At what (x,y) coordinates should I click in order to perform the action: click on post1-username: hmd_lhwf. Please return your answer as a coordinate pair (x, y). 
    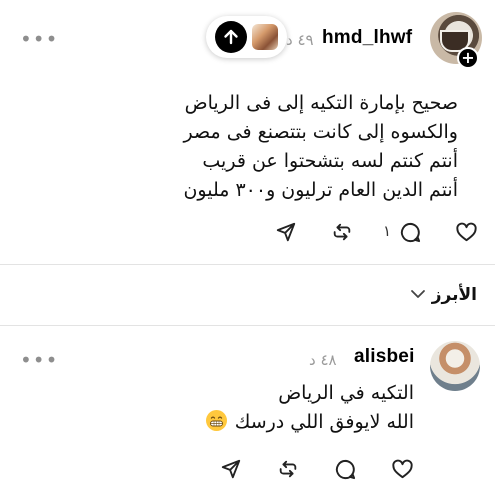
    Looking at the image, I should click on (367, 38).